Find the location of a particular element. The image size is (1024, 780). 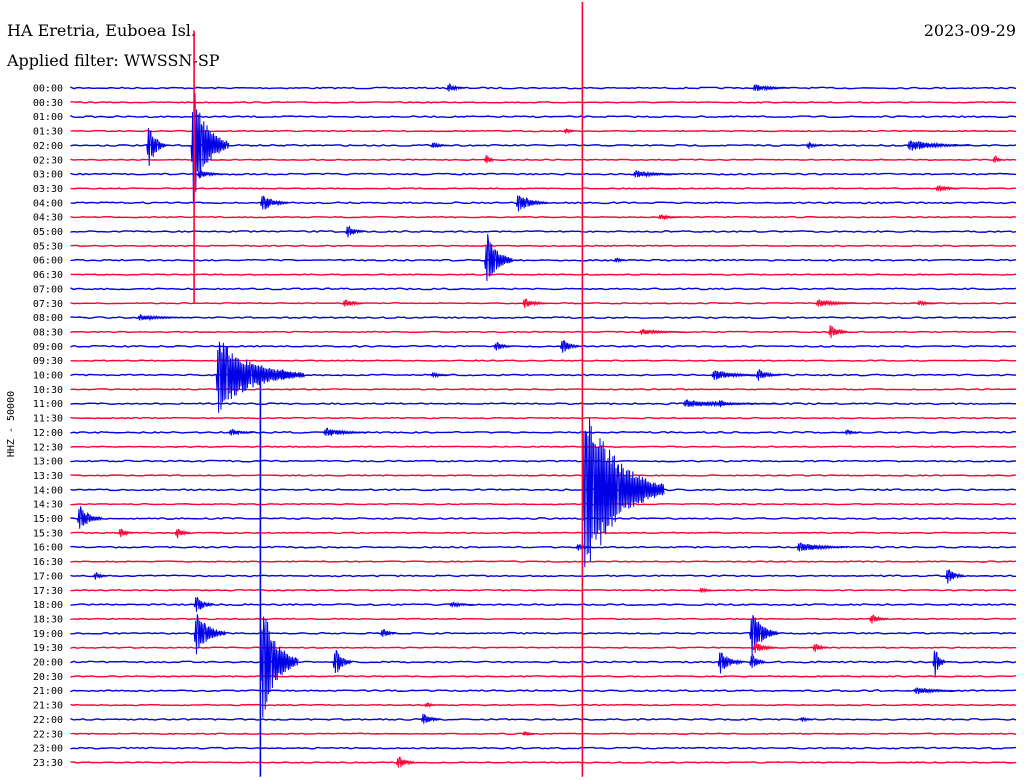

row-tick-label: 16:30 is located at coordinates (48, 562).